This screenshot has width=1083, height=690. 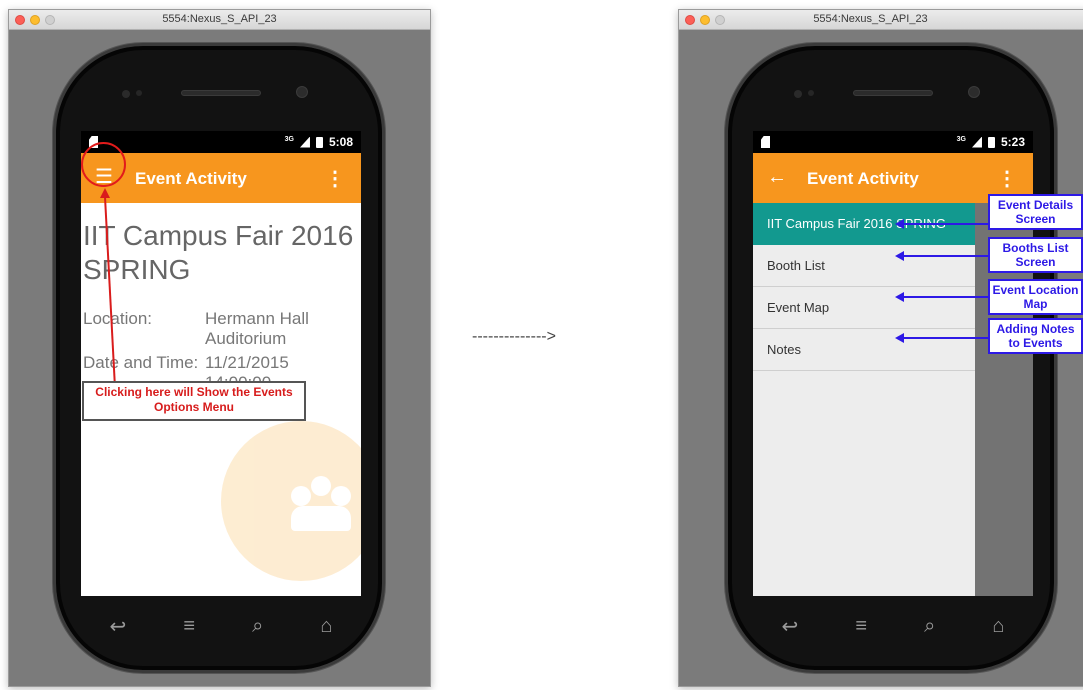 What do you see at coordinates (864, 350) in the screenshot?
I see `drawer-item-notes: Notes` at bounding box center [864, 350].